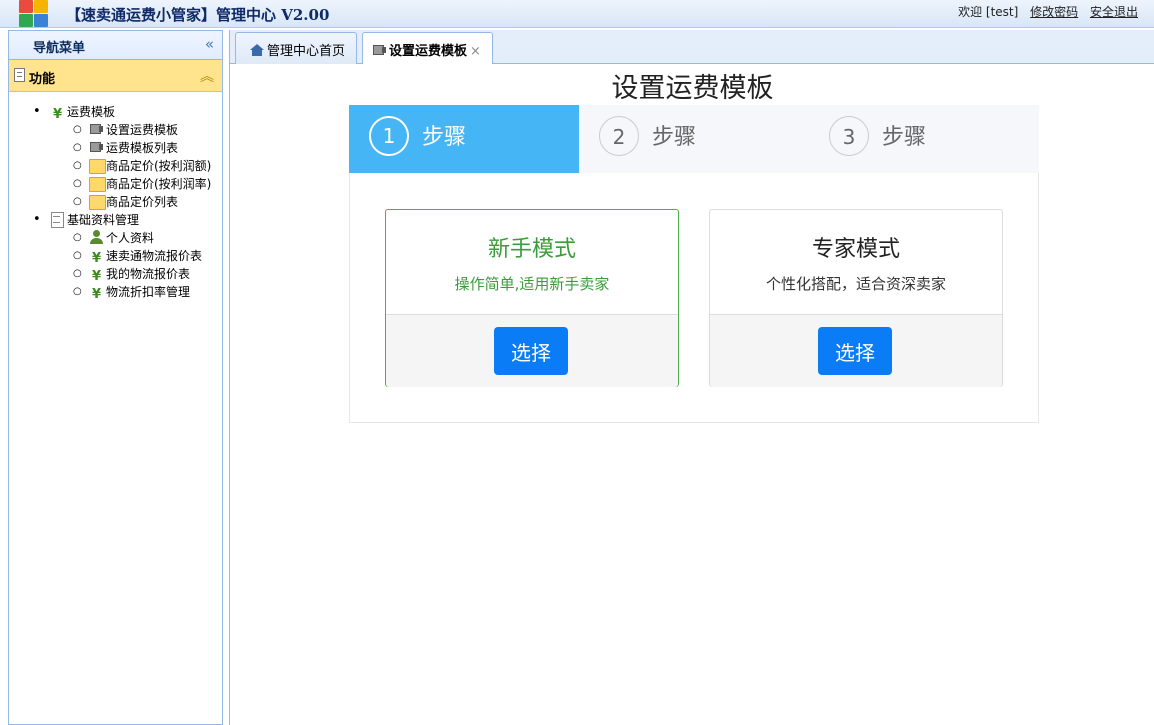  Describe the element at coordinates (57, 220) in the screenshot. I see `document-icon` at that location.